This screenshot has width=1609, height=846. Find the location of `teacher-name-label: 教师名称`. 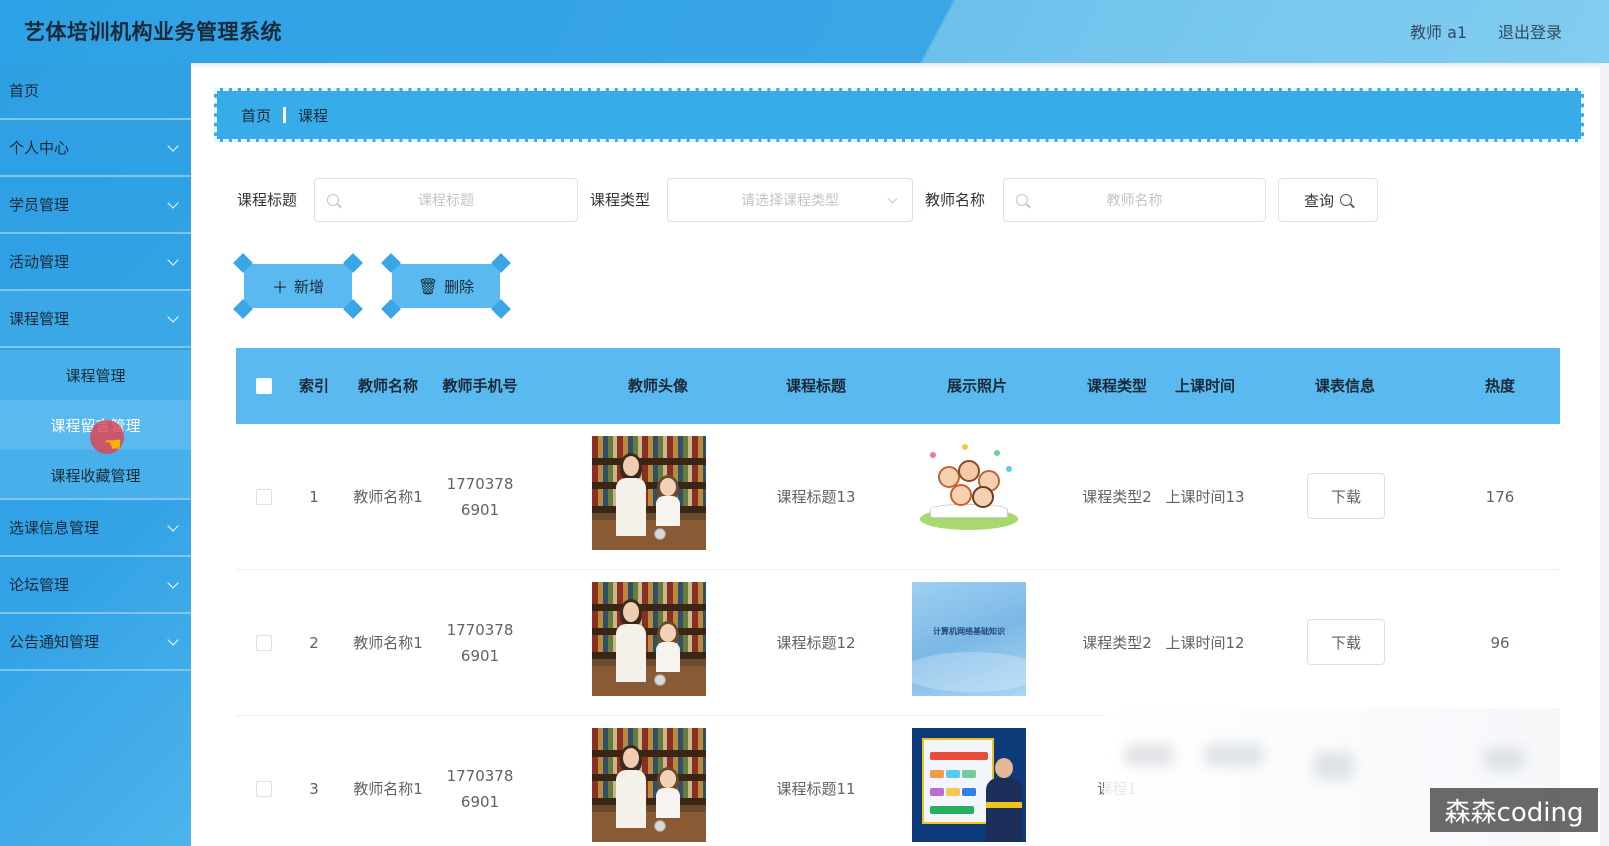

teacher-name-label: 教师名称 is located at coordinates (955, 200).